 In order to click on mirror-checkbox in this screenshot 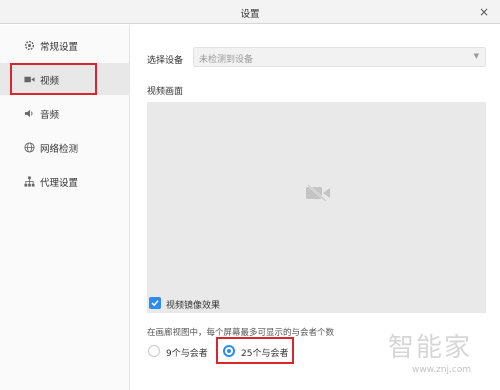, I will do `click(155, 303)`.